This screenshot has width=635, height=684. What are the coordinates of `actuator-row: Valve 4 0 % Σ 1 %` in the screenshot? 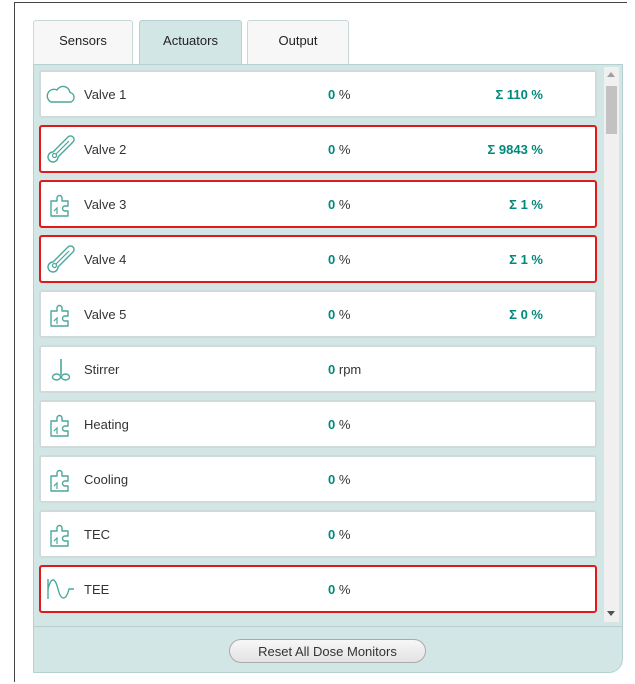 It's located at (318, 259).